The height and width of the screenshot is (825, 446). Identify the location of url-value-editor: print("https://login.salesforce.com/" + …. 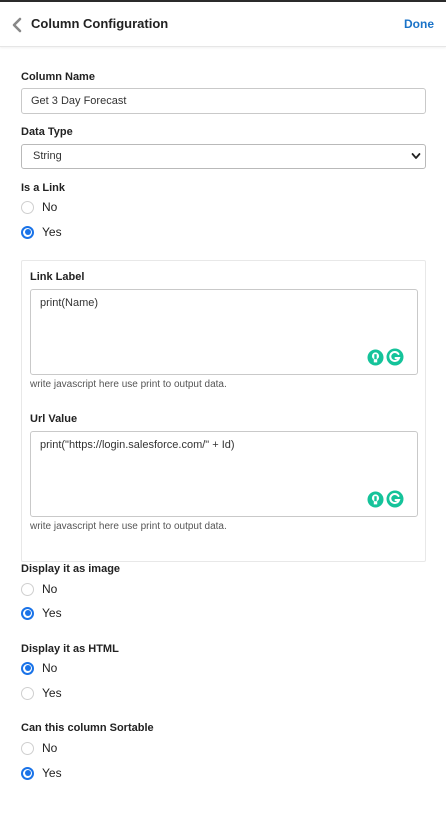
(224, 474).